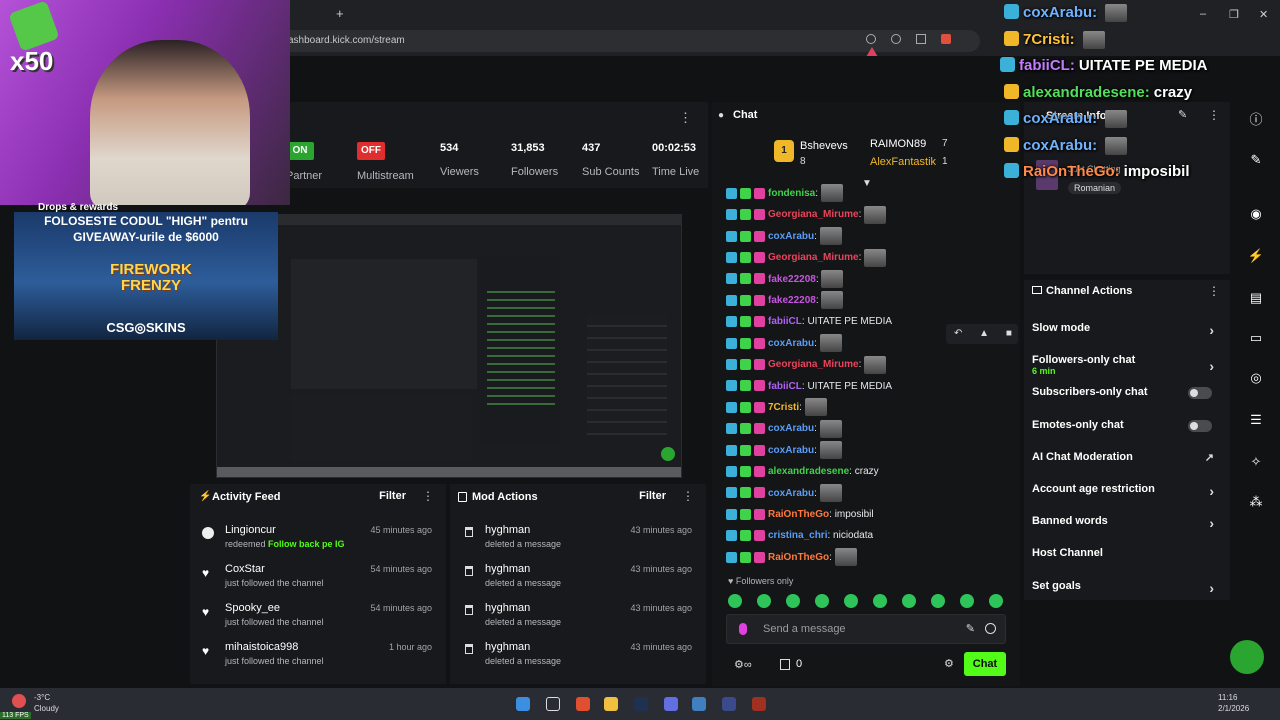  What do you see at coordinates (1256, 214) in the screenshot?
I see `camera-icon: ◉` at bounding box center [1256, 214].